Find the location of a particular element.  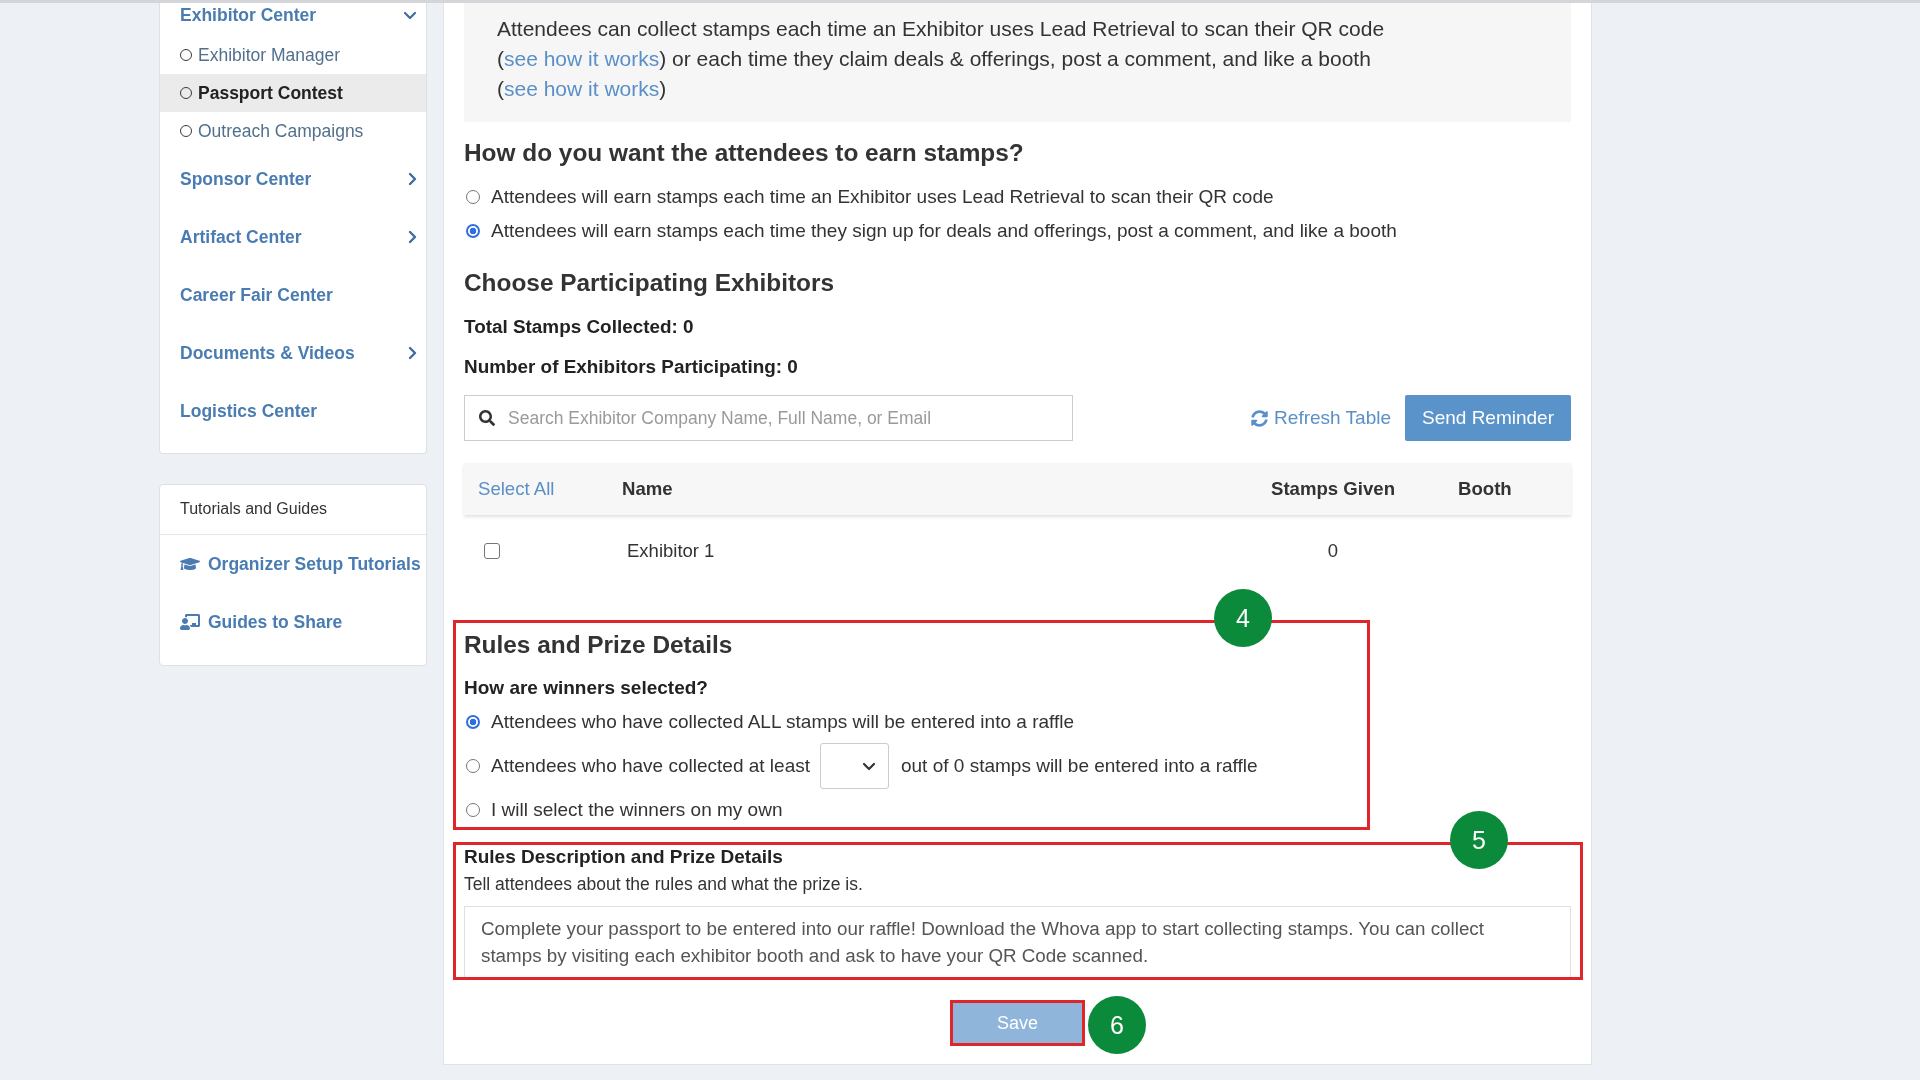

option-label: I will select the winners on my own is located at coordinates (637, 810).